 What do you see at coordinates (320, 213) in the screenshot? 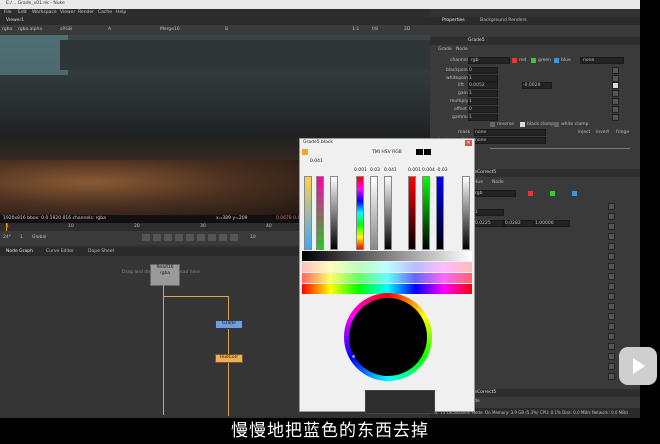
I see `tmi-magenta-slider` at bounding box center [320, 213].